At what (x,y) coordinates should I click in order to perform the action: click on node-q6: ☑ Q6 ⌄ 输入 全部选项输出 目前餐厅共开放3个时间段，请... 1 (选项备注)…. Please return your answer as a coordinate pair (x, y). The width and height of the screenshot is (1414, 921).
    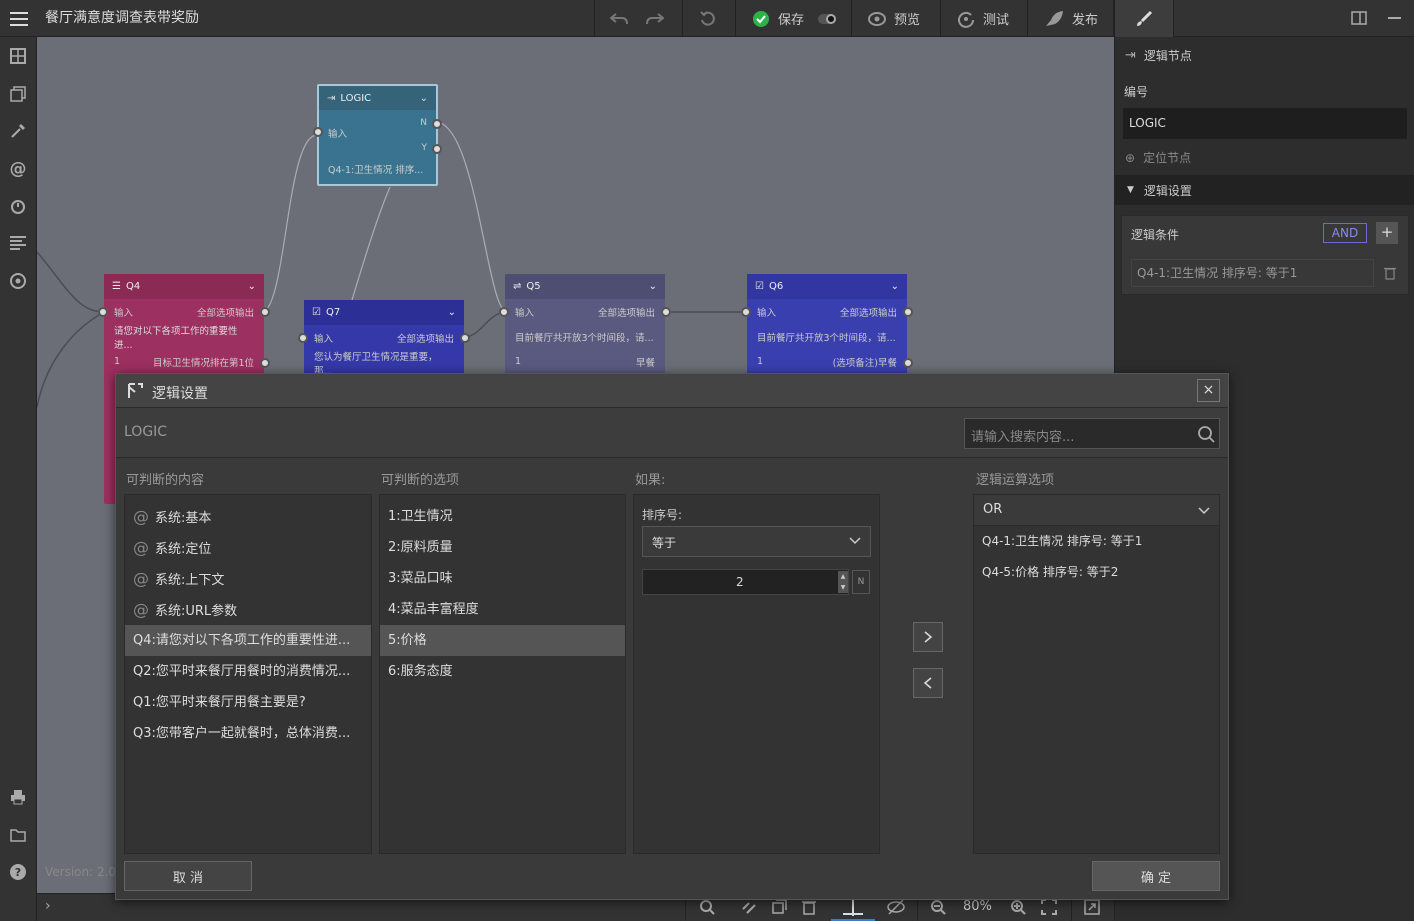
    Looking at the image, I should click on (827, 324).